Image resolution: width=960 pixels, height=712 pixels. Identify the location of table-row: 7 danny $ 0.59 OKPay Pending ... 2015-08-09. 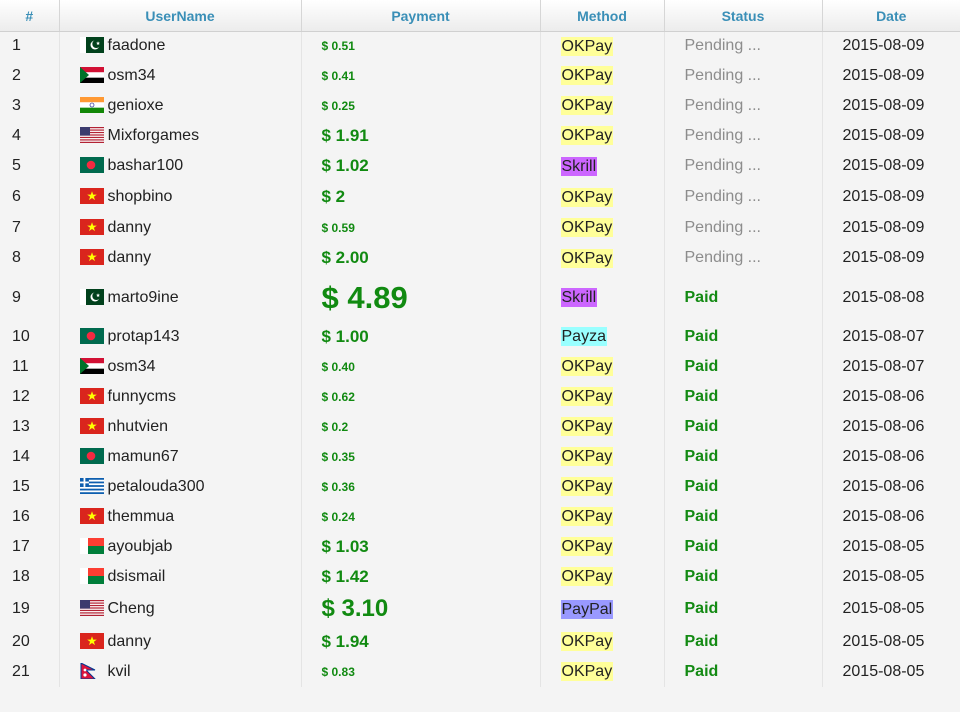
(480, 227).